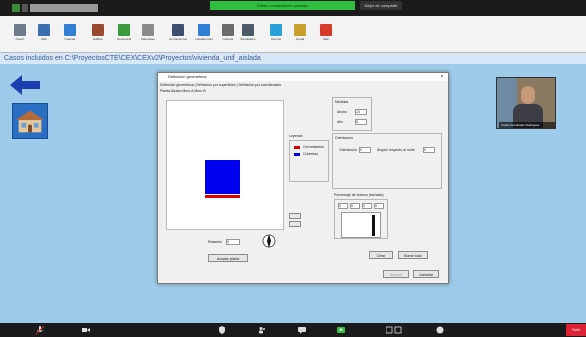  I want to click on window-input-4: 0, so click(379, 206).